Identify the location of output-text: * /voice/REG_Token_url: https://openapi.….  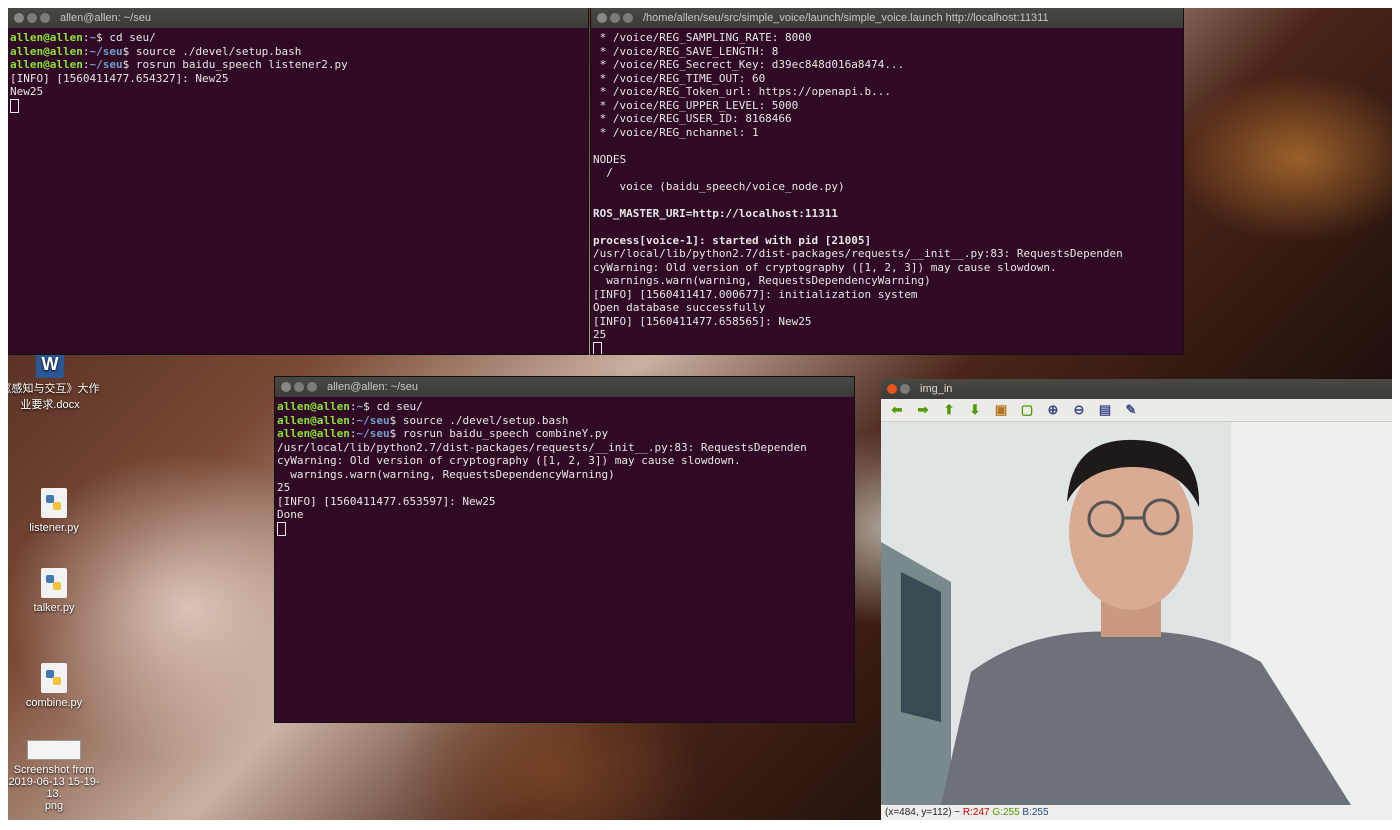
(742, 91).